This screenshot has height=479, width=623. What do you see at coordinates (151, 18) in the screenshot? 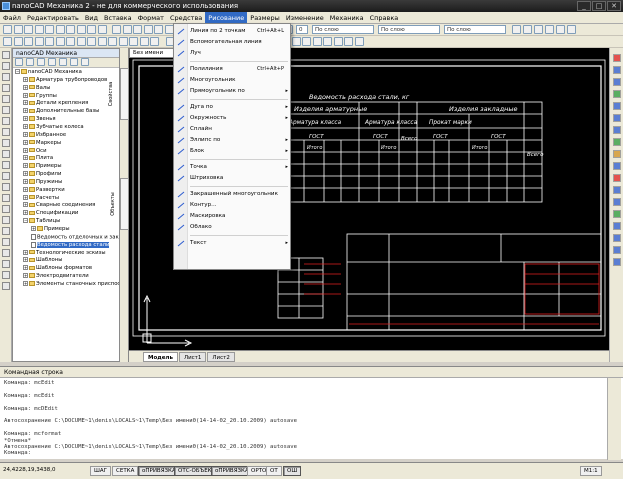
I see `menu-4: Формат` at bounding box center [151, 18].